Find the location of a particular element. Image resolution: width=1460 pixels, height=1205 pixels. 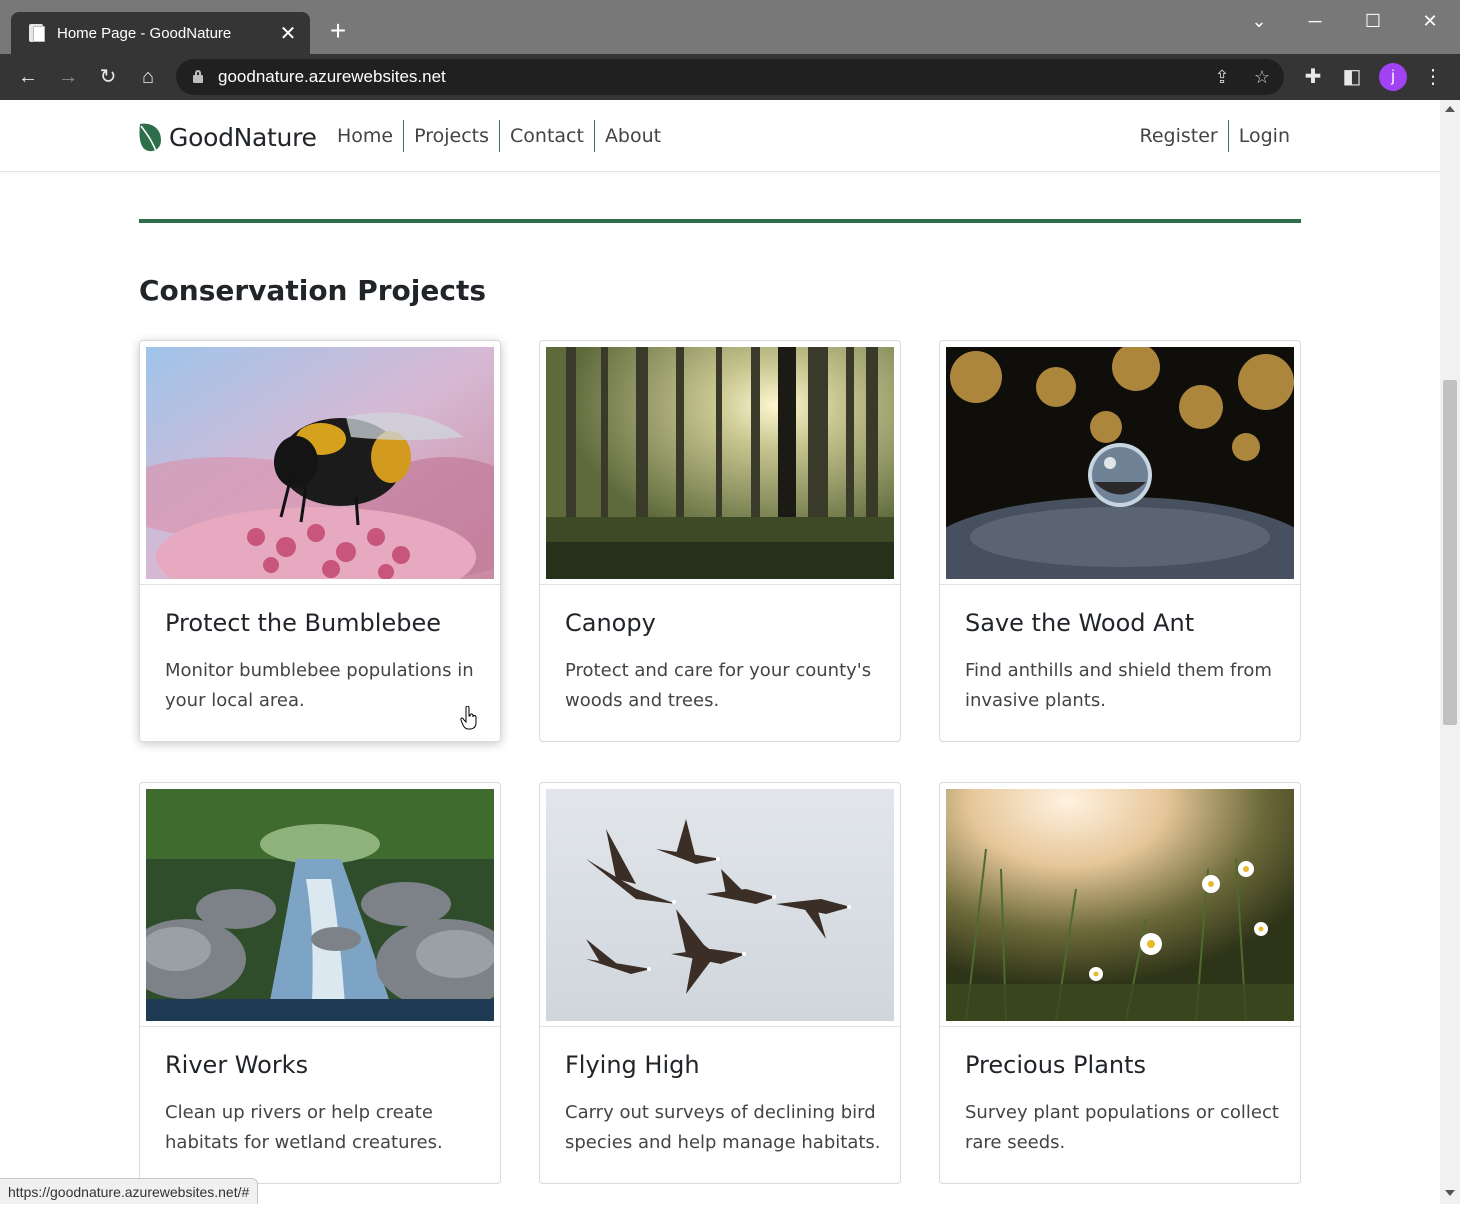

side-panel-icon: ◧ is located at coordinates (1352, 77).